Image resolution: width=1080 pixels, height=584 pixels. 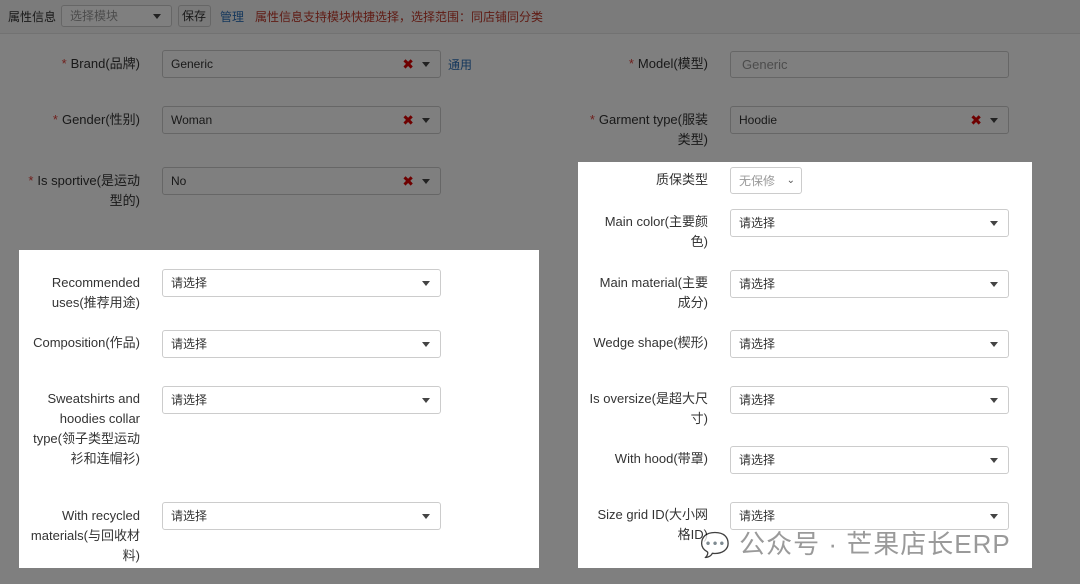 What do you see at coordinates (131, 555) in the screenshot?
I see `label-text: 料)` at bounding box center [131, 555].